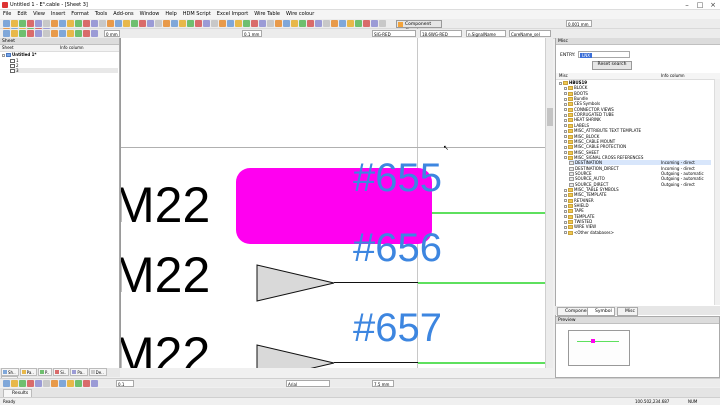  I want to click on scrollbar-thumb, so click(550, 117).